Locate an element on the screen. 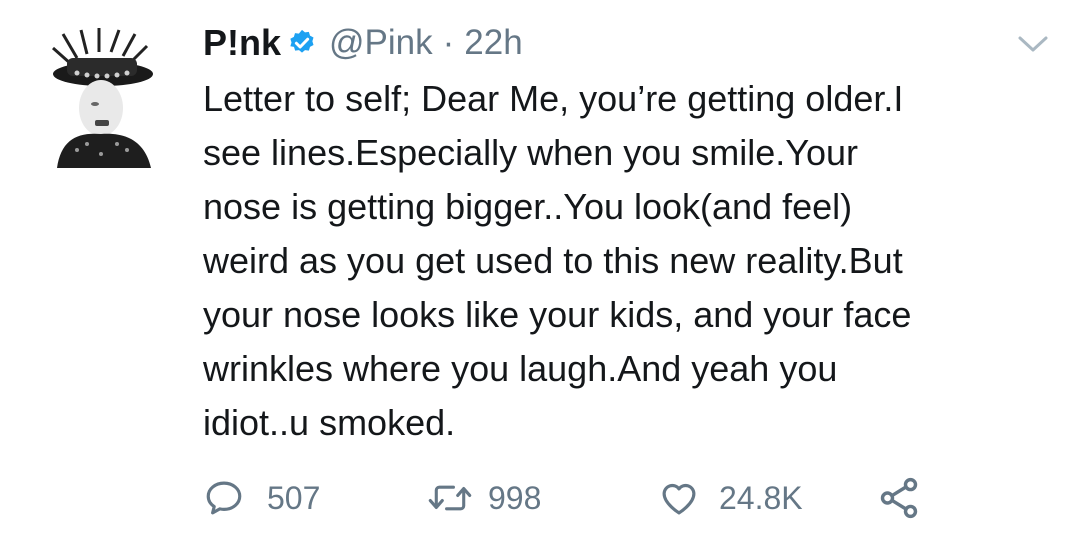  tweet-header: P!nk @Pink · 22h is located at coordinates (363, 43).